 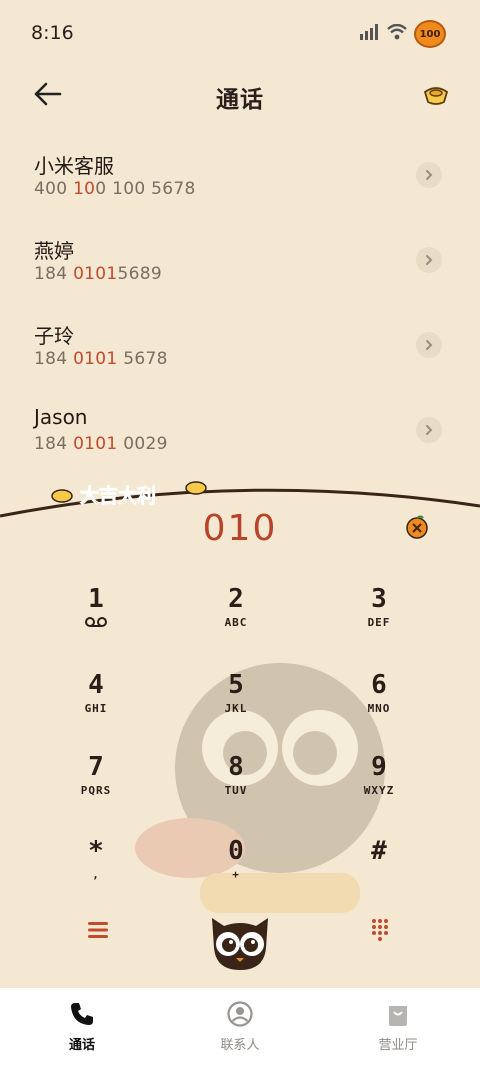 I want to click on key-digit: 8, so click(x=236, y=767).